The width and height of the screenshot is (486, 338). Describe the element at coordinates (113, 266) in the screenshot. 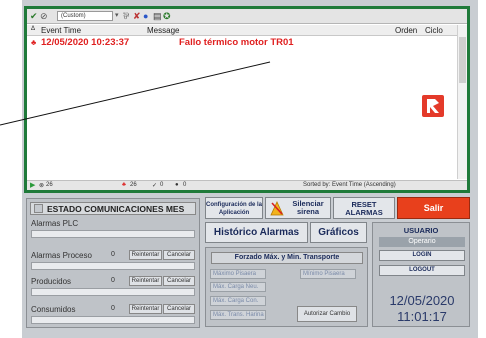

I see `comms-field-proceso` at that location.